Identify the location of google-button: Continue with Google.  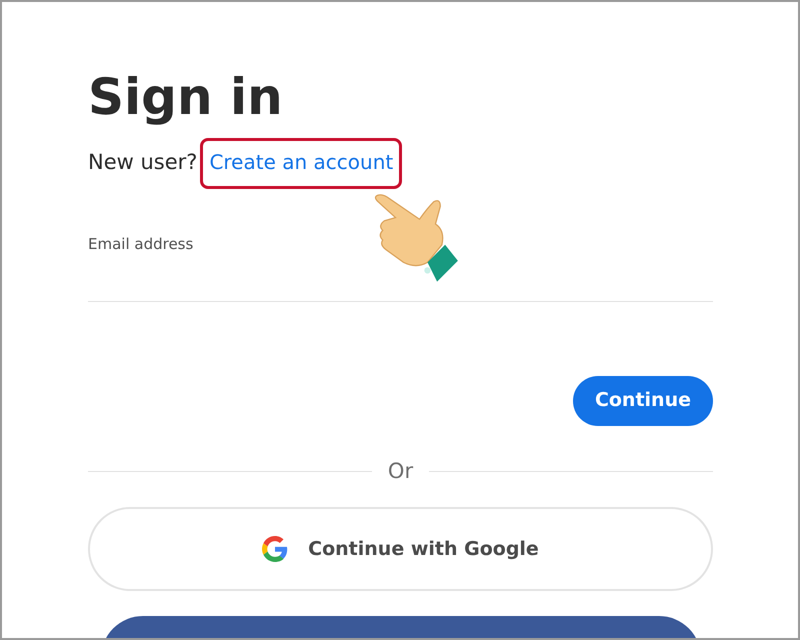
(400, 549).